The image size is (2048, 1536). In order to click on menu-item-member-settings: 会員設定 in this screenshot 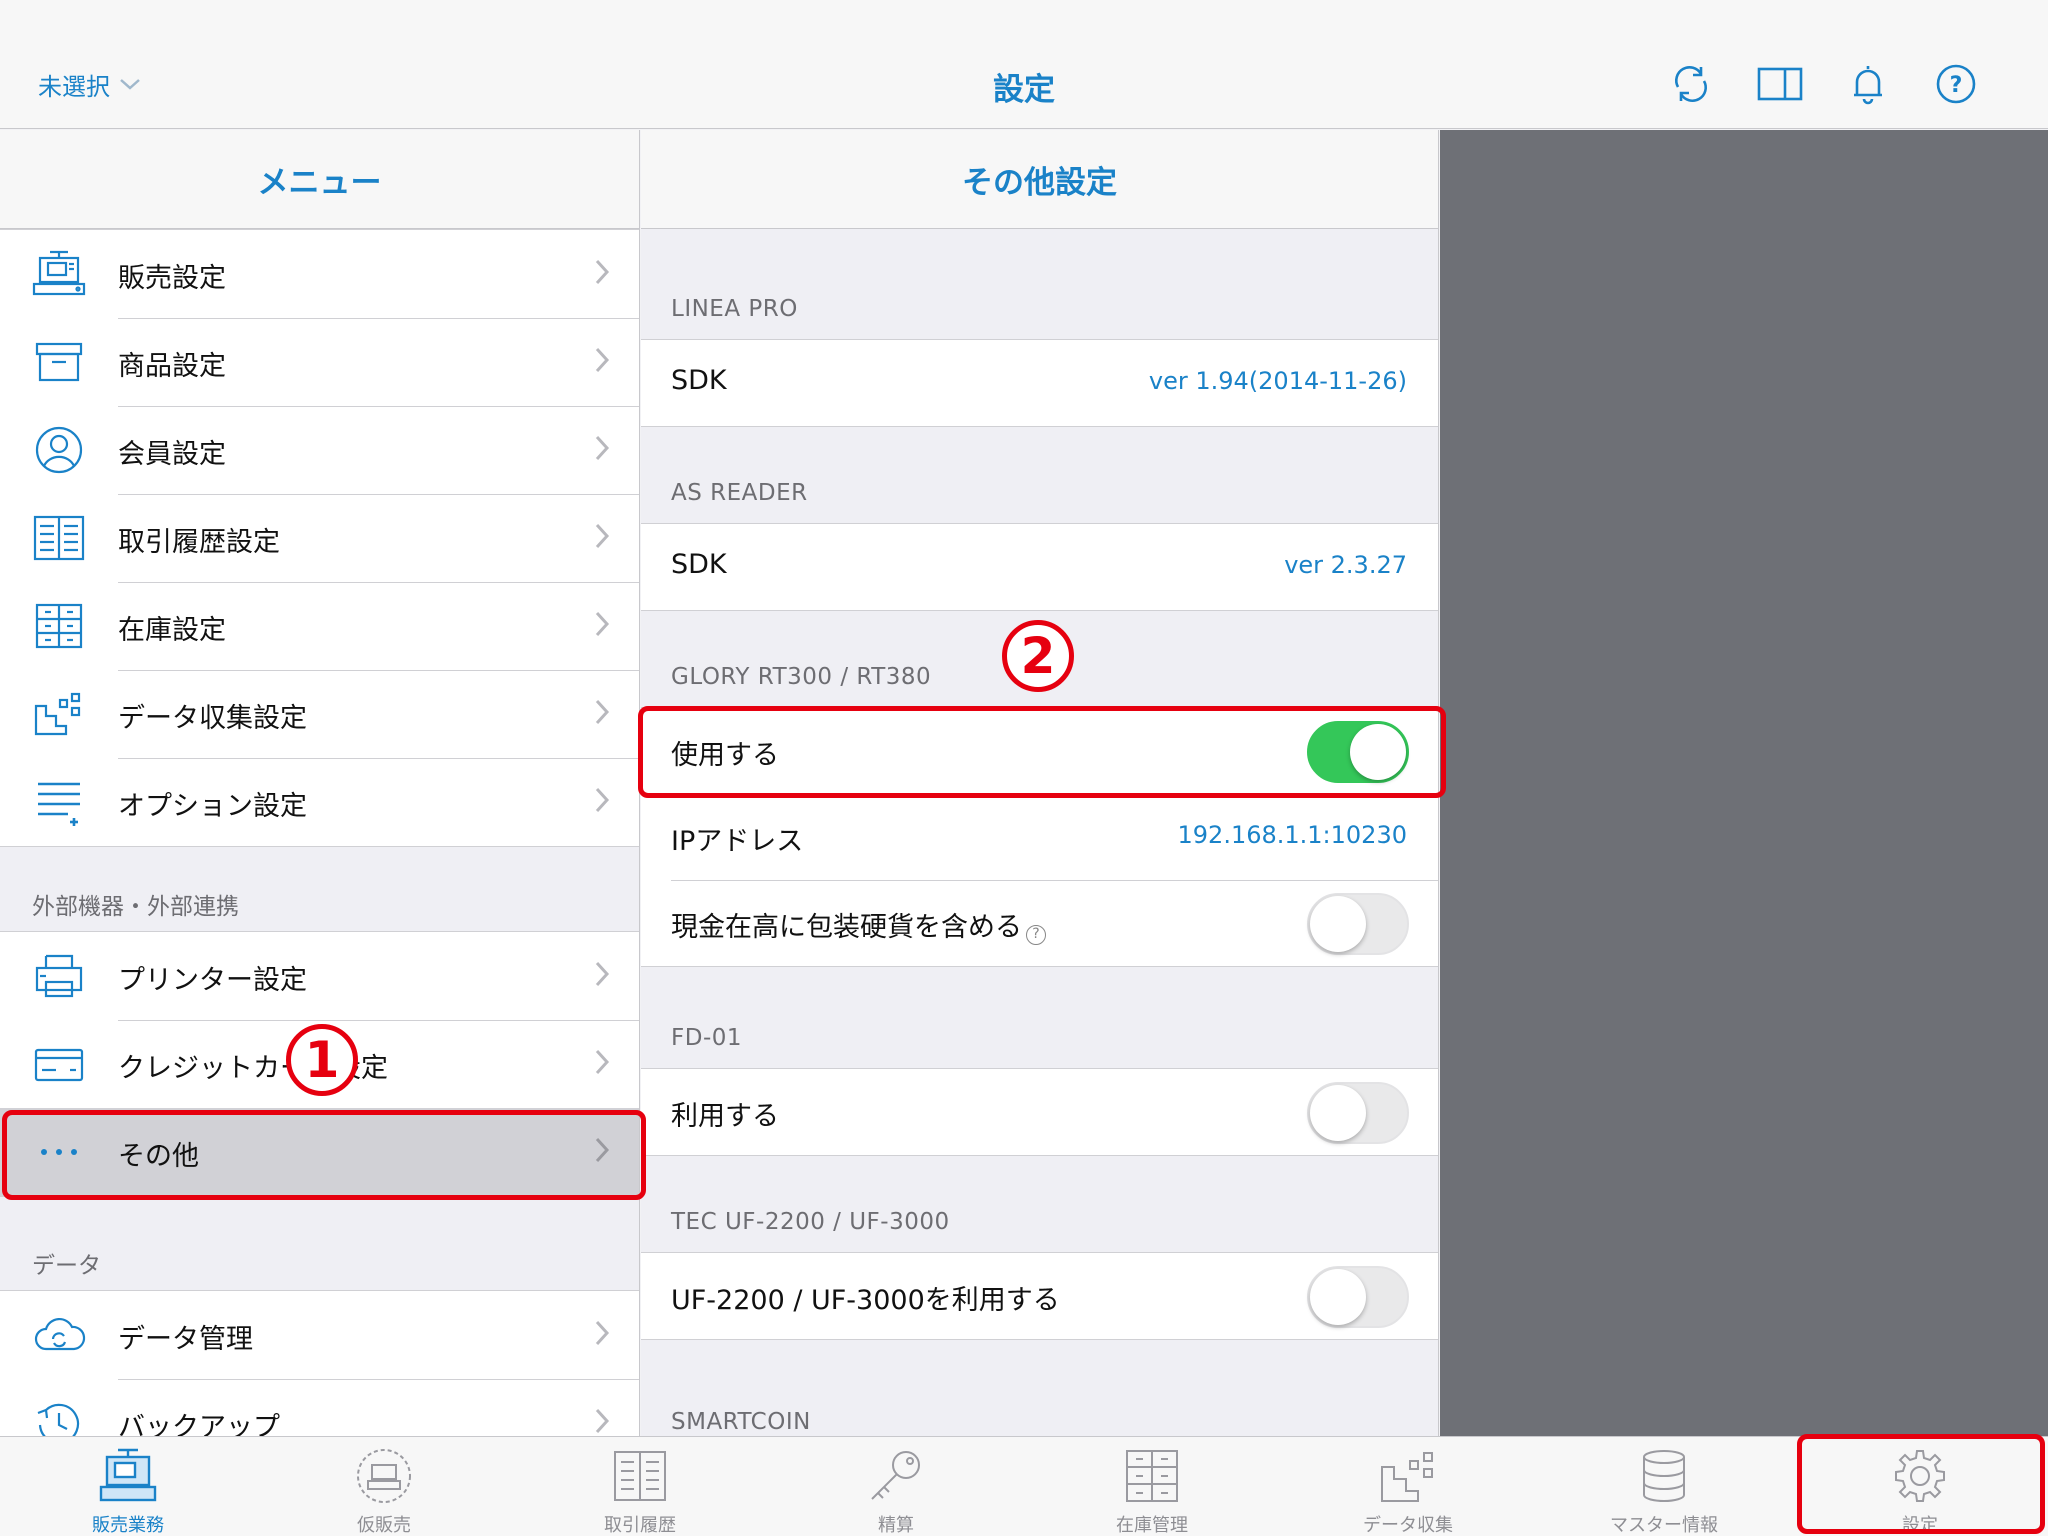, I will do `click(319, 450)`.